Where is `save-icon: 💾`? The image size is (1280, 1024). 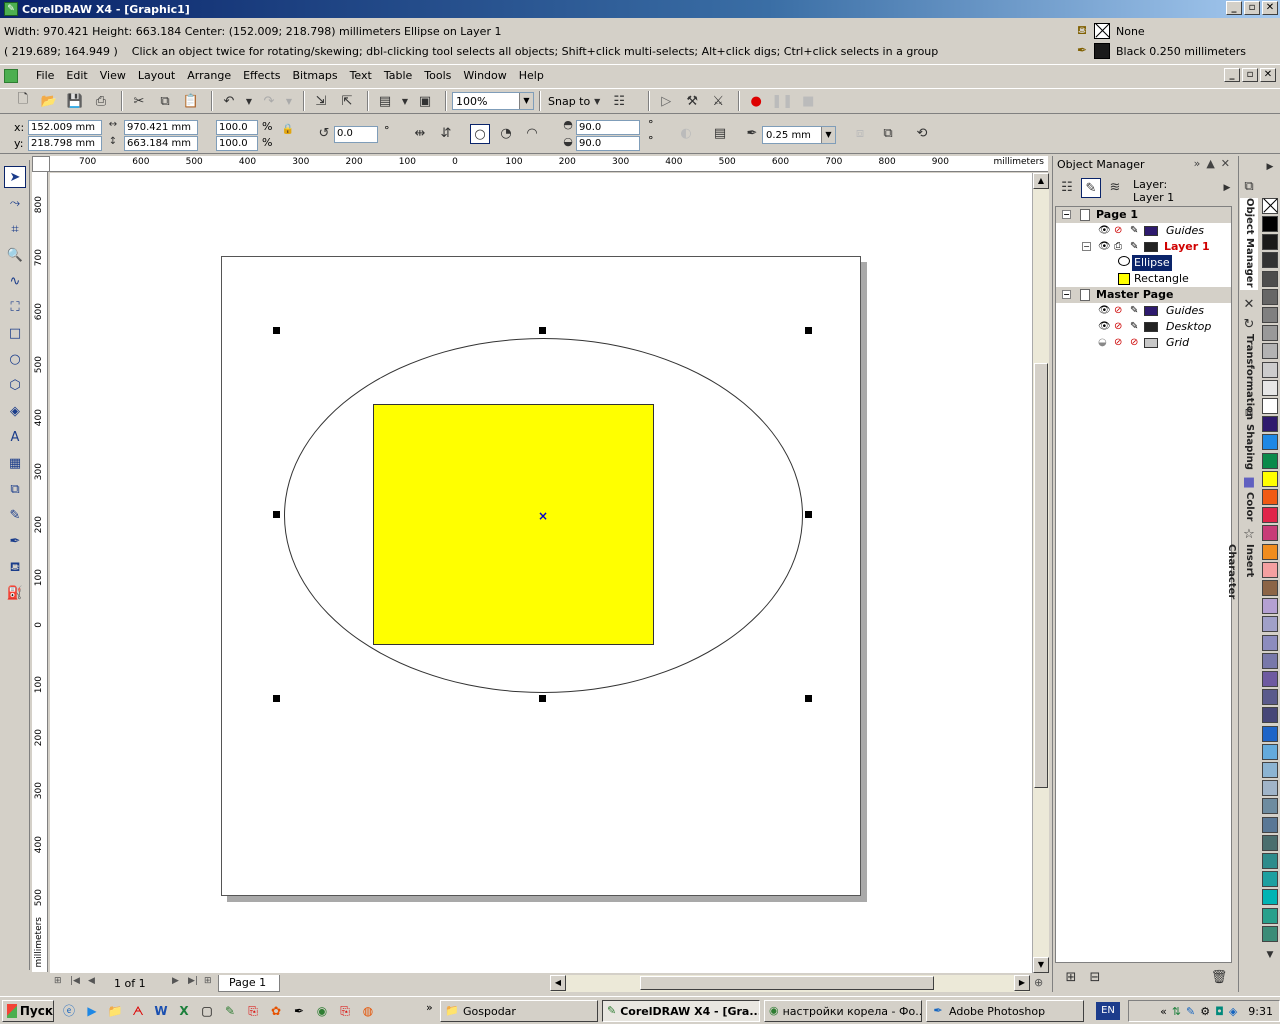 save-icon: 💾 is located at coordinates (75, 101).